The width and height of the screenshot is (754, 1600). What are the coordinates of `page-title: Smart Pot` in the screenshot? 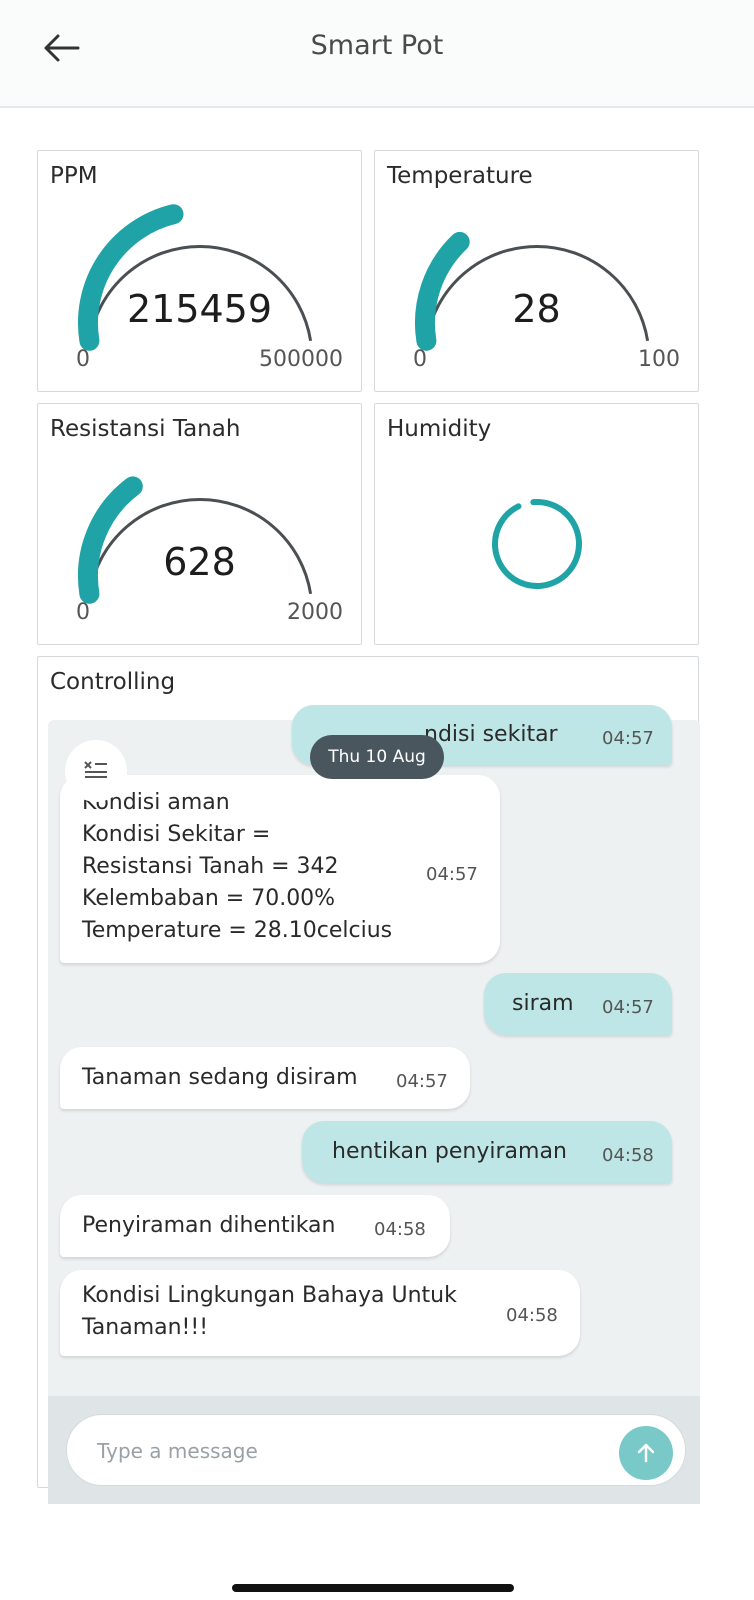 It's located at (377, 45).